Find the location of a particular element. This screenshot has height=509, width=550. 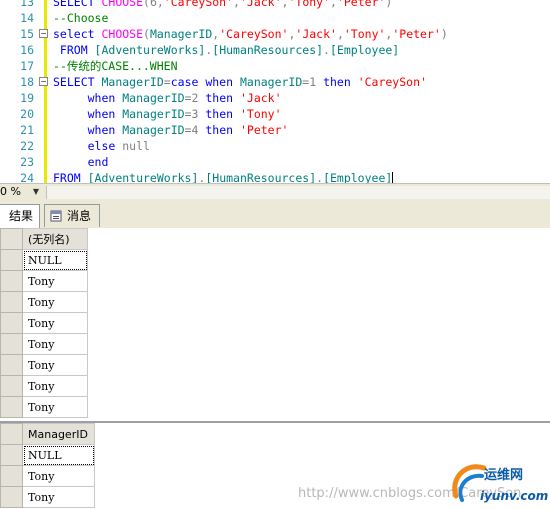

line-number: 17 is located at coordinates (27, 66).